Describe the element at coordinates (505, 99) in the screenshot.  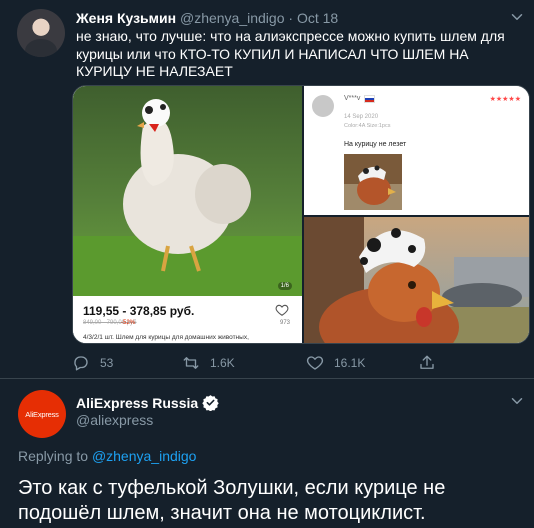
I see `rating-stars: ★★★★★` at that location.